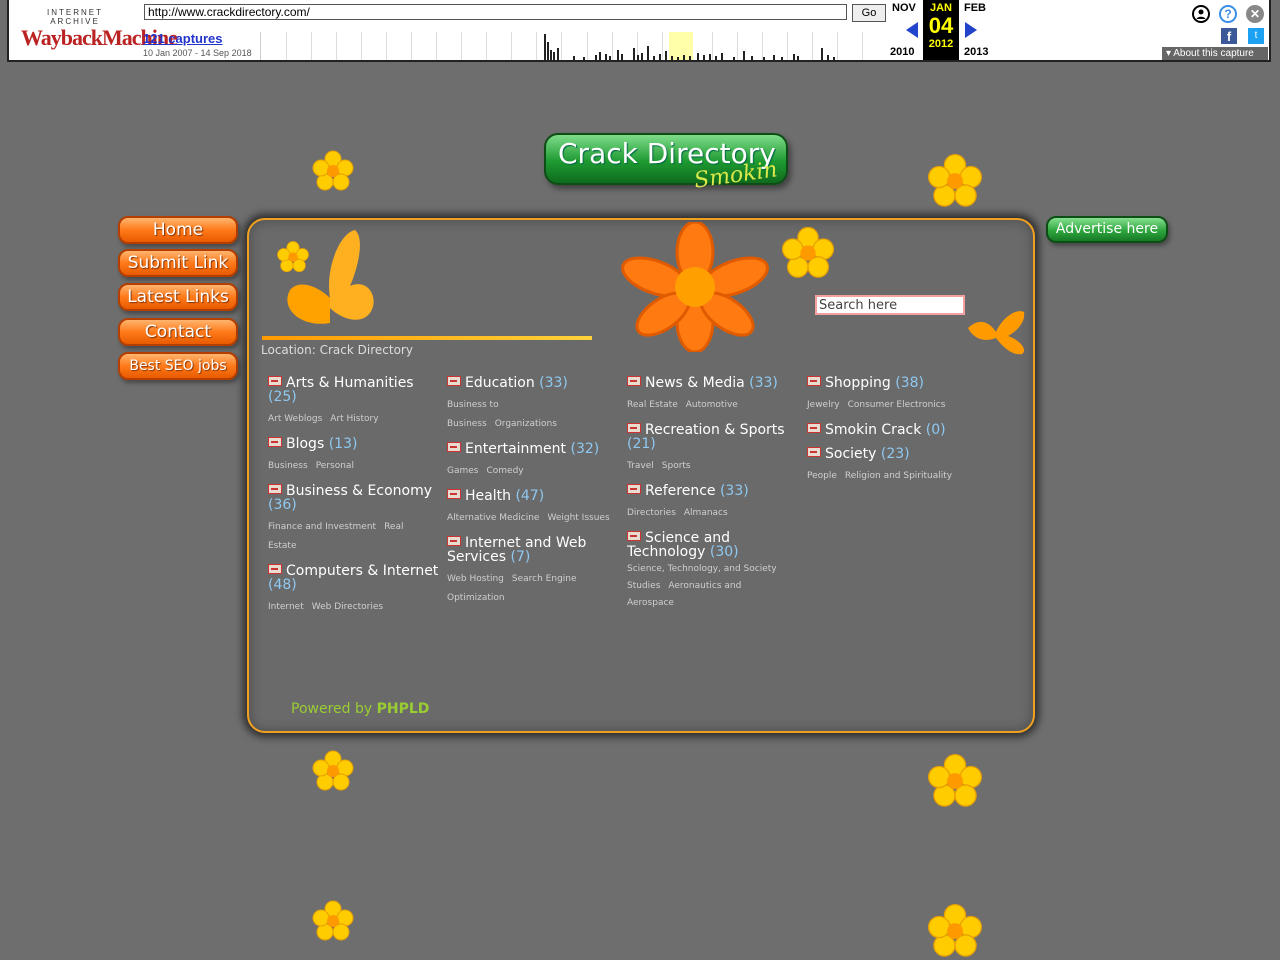 This screenshot has height=960, width=1280. Describe the element at coordinates (526, 424) in the screenshot. I see `subcategory-link: Organizations` at that location.